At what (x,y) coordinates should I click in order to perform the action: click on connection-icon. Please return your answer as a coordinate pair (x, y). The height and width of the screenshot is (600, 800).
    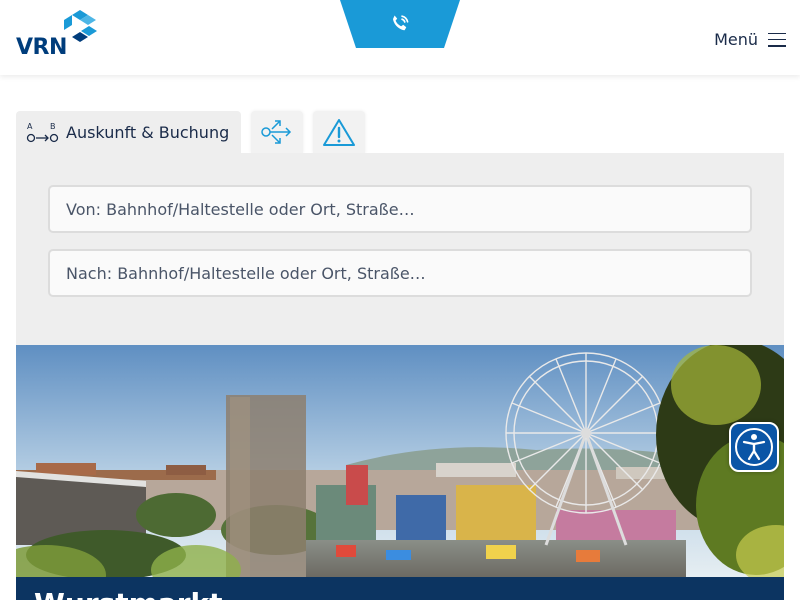
    Looking at the image, I should click on (276, 132).